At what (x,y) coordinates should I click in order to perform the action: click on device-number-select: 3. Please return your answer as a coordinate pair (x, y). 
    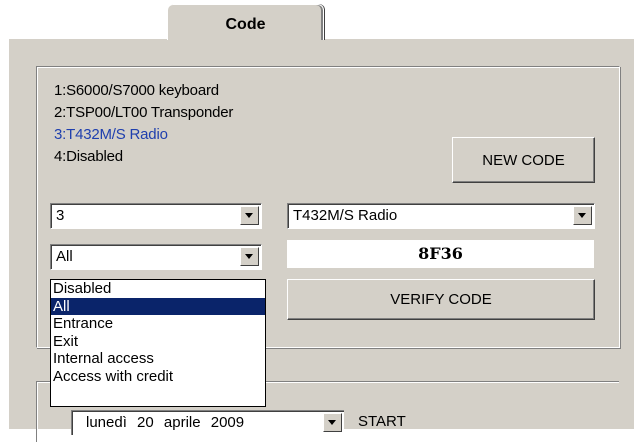
    Looking at the image, I should click on (156, 216).